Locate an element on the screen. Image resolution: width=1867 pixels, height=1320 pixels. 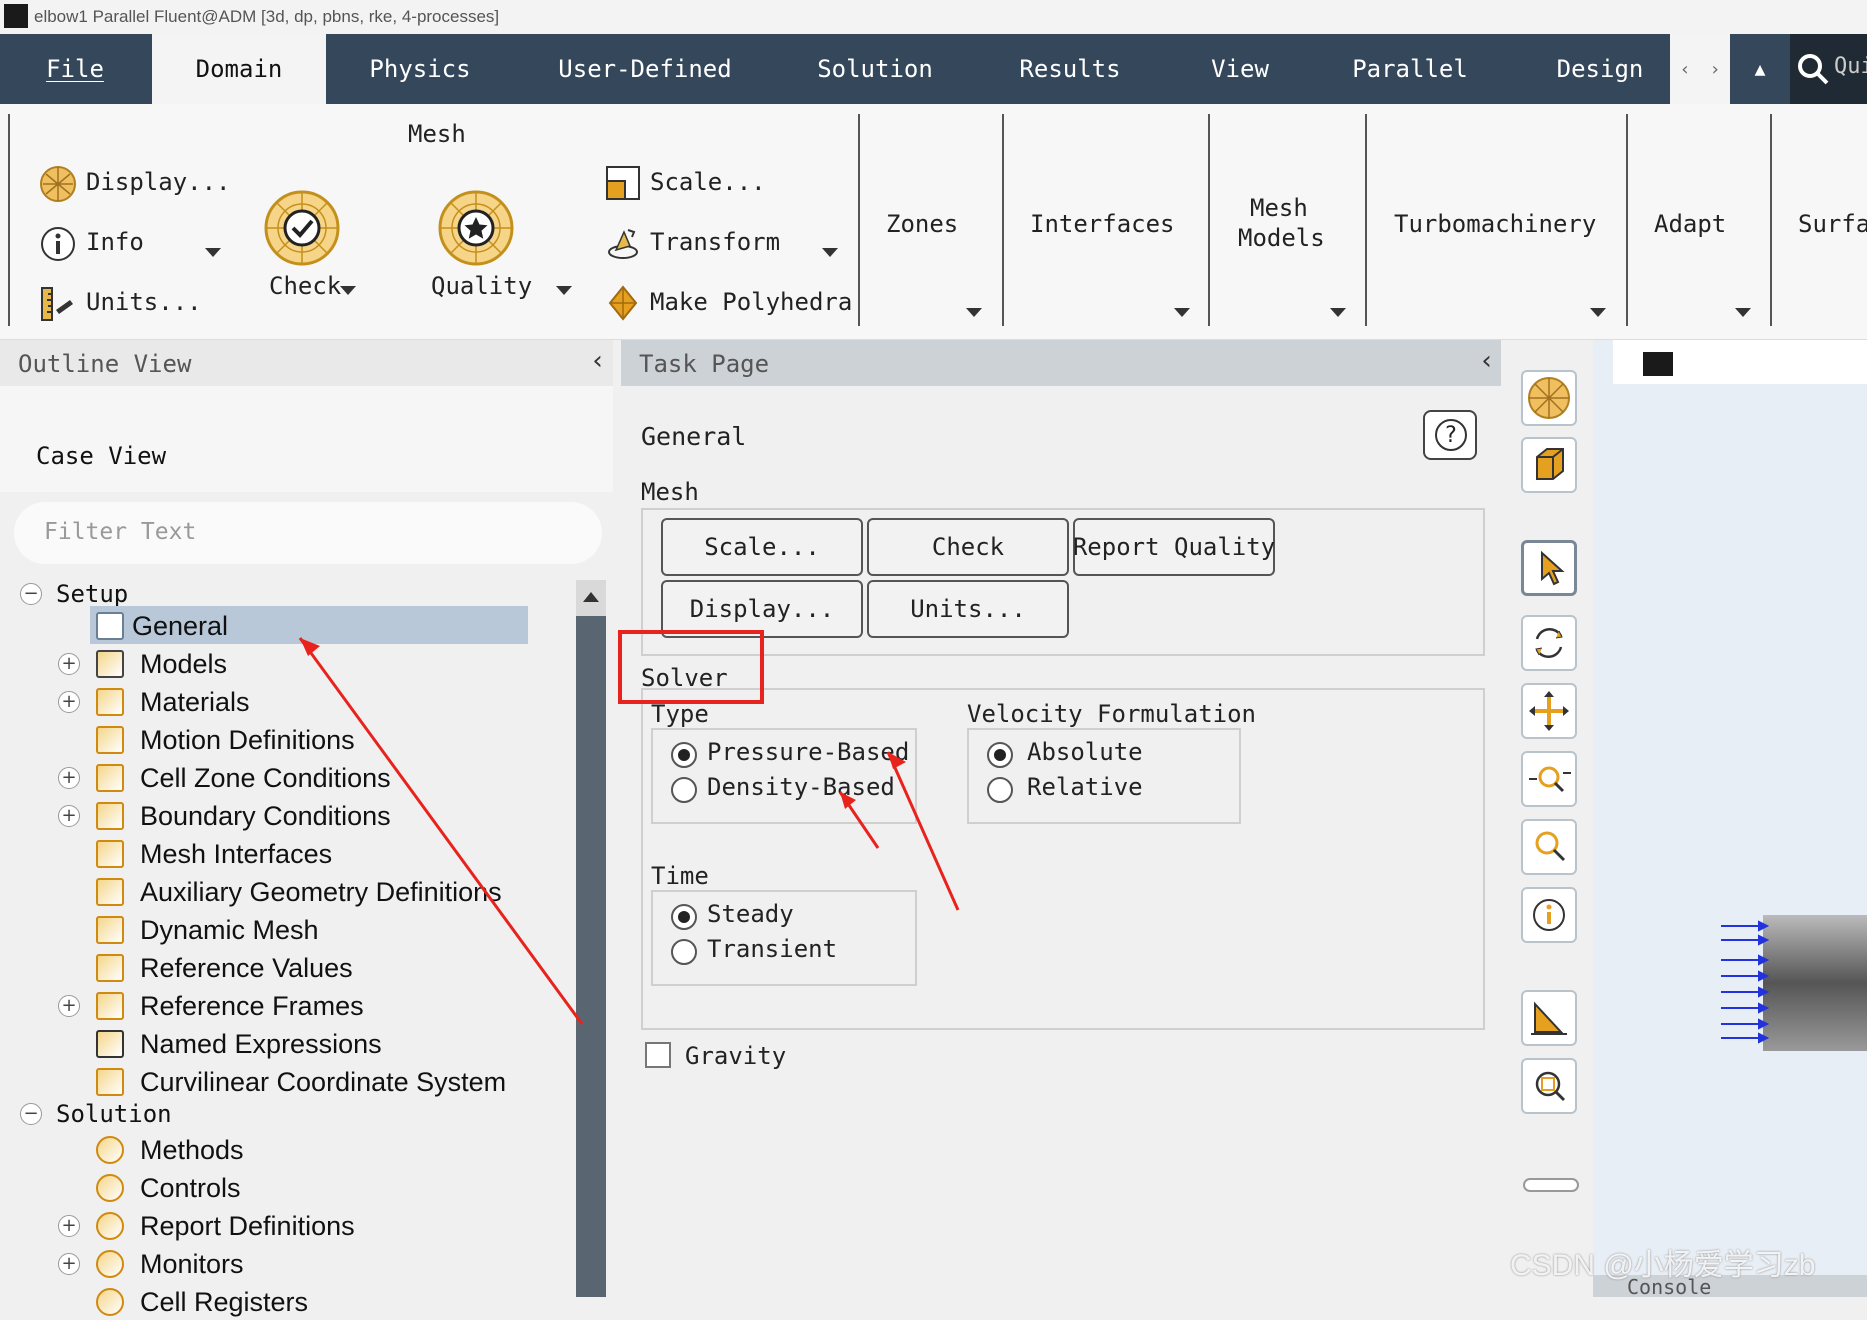
mesh-models-group-line2: Models is located at coordinates (1281, 238).